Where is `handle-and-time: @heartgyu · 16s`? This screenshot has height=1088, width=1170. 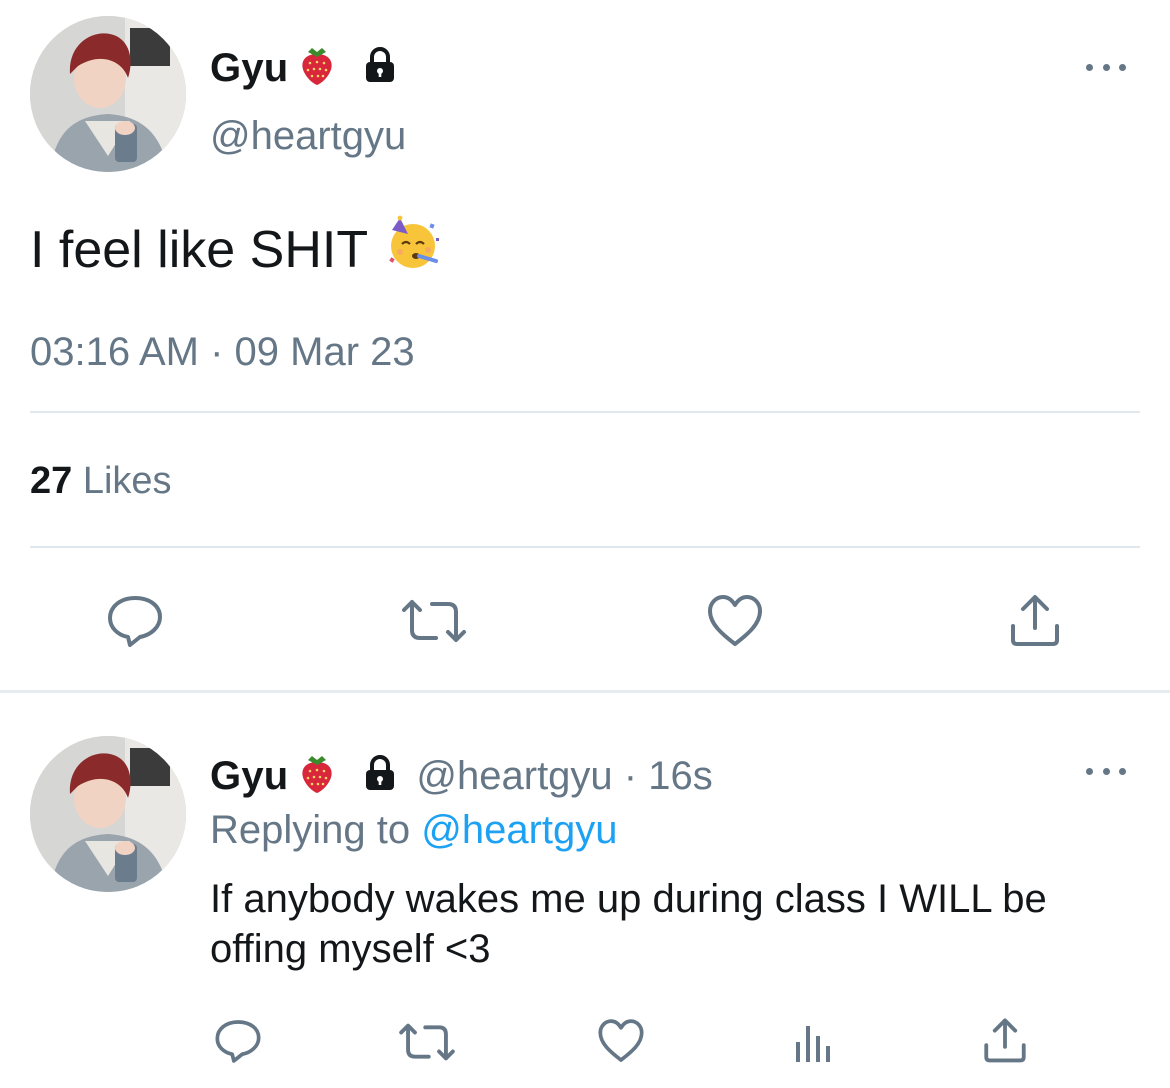 handle-and-time: @heartgyu · 16s is located at coordinates (564, 776).